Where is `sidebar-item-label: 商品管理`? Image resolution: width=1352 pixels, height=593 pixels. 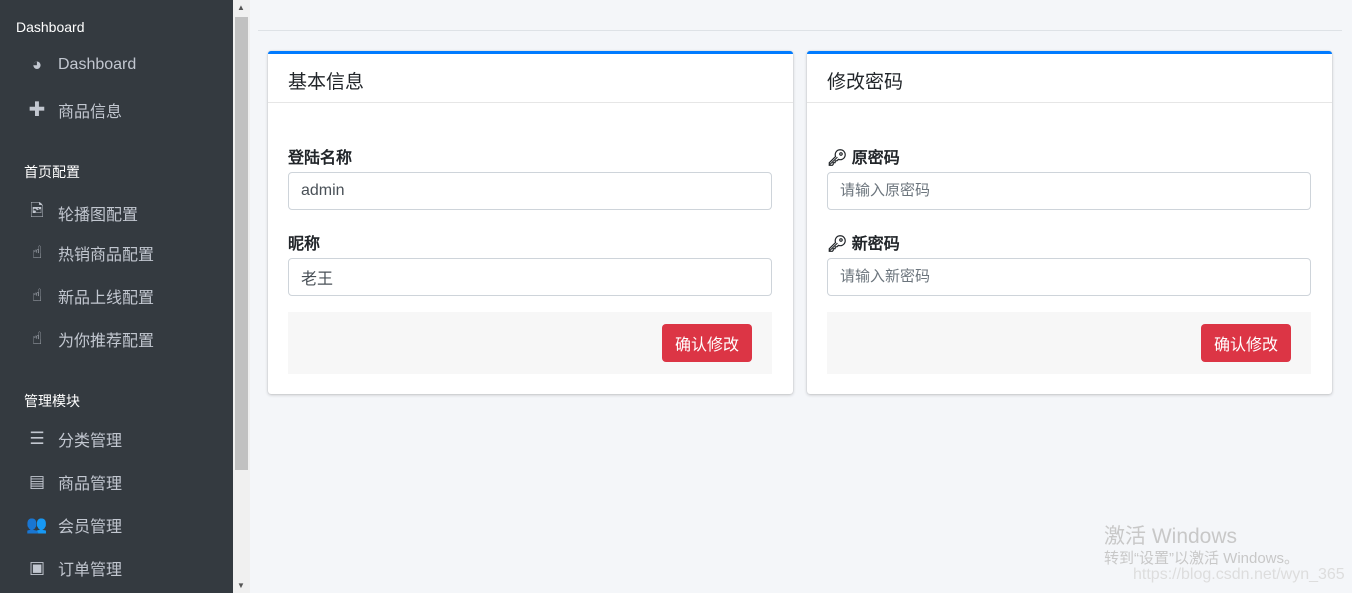 sidebar-item-label: 商品管理 is located at coordinates (90, 484).